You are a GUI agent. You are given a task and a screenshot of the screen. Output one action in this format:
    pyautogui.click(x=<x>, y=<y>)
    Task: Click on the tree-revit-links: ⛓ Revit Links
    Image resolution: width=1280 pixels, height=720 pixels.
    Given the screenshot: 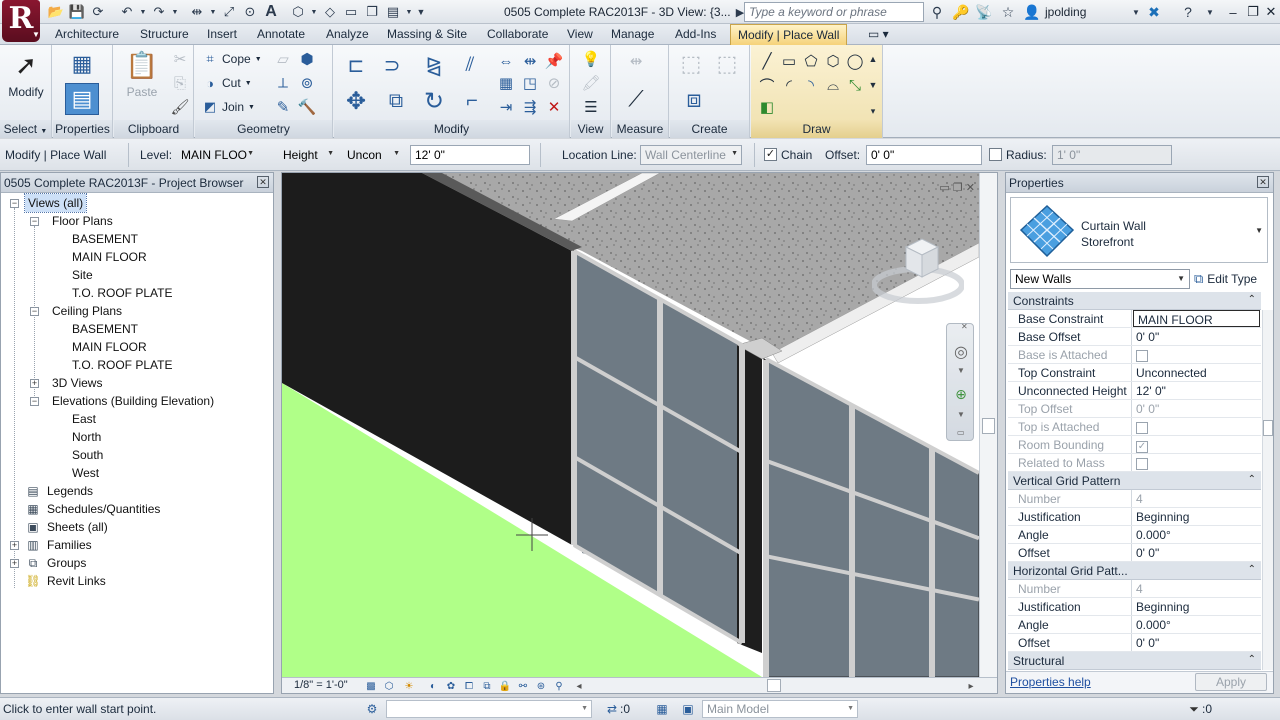 What is the action you would take?
    pyautogui.click(x=65, y=581)
    